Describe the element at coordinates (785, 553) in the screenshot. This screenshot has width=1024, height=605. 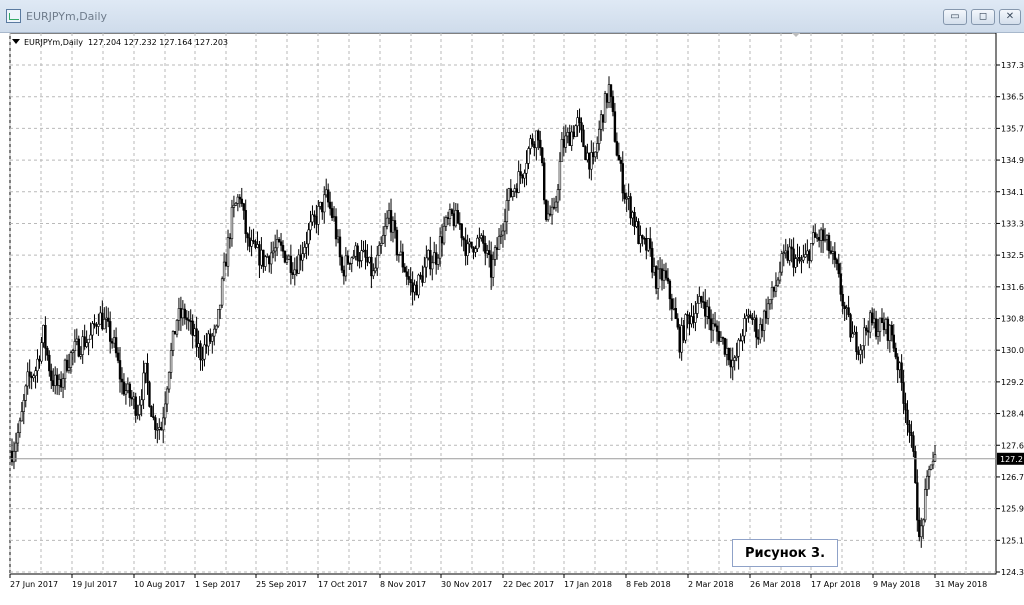
I see `figure-caption: Рисунок 3.` at that location.